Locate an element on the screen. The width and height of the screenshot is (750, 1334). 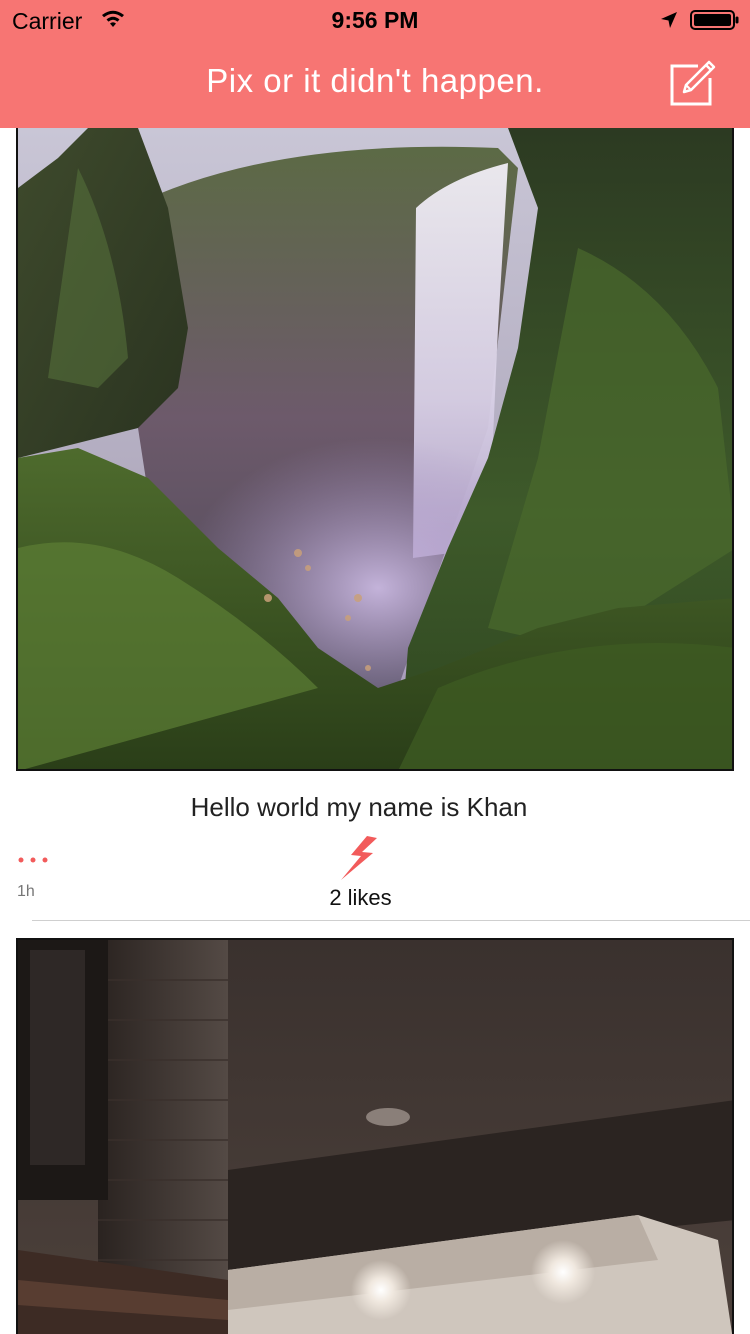
page-title: Pix or it didn't happen. is located at coordinates (375, 80).